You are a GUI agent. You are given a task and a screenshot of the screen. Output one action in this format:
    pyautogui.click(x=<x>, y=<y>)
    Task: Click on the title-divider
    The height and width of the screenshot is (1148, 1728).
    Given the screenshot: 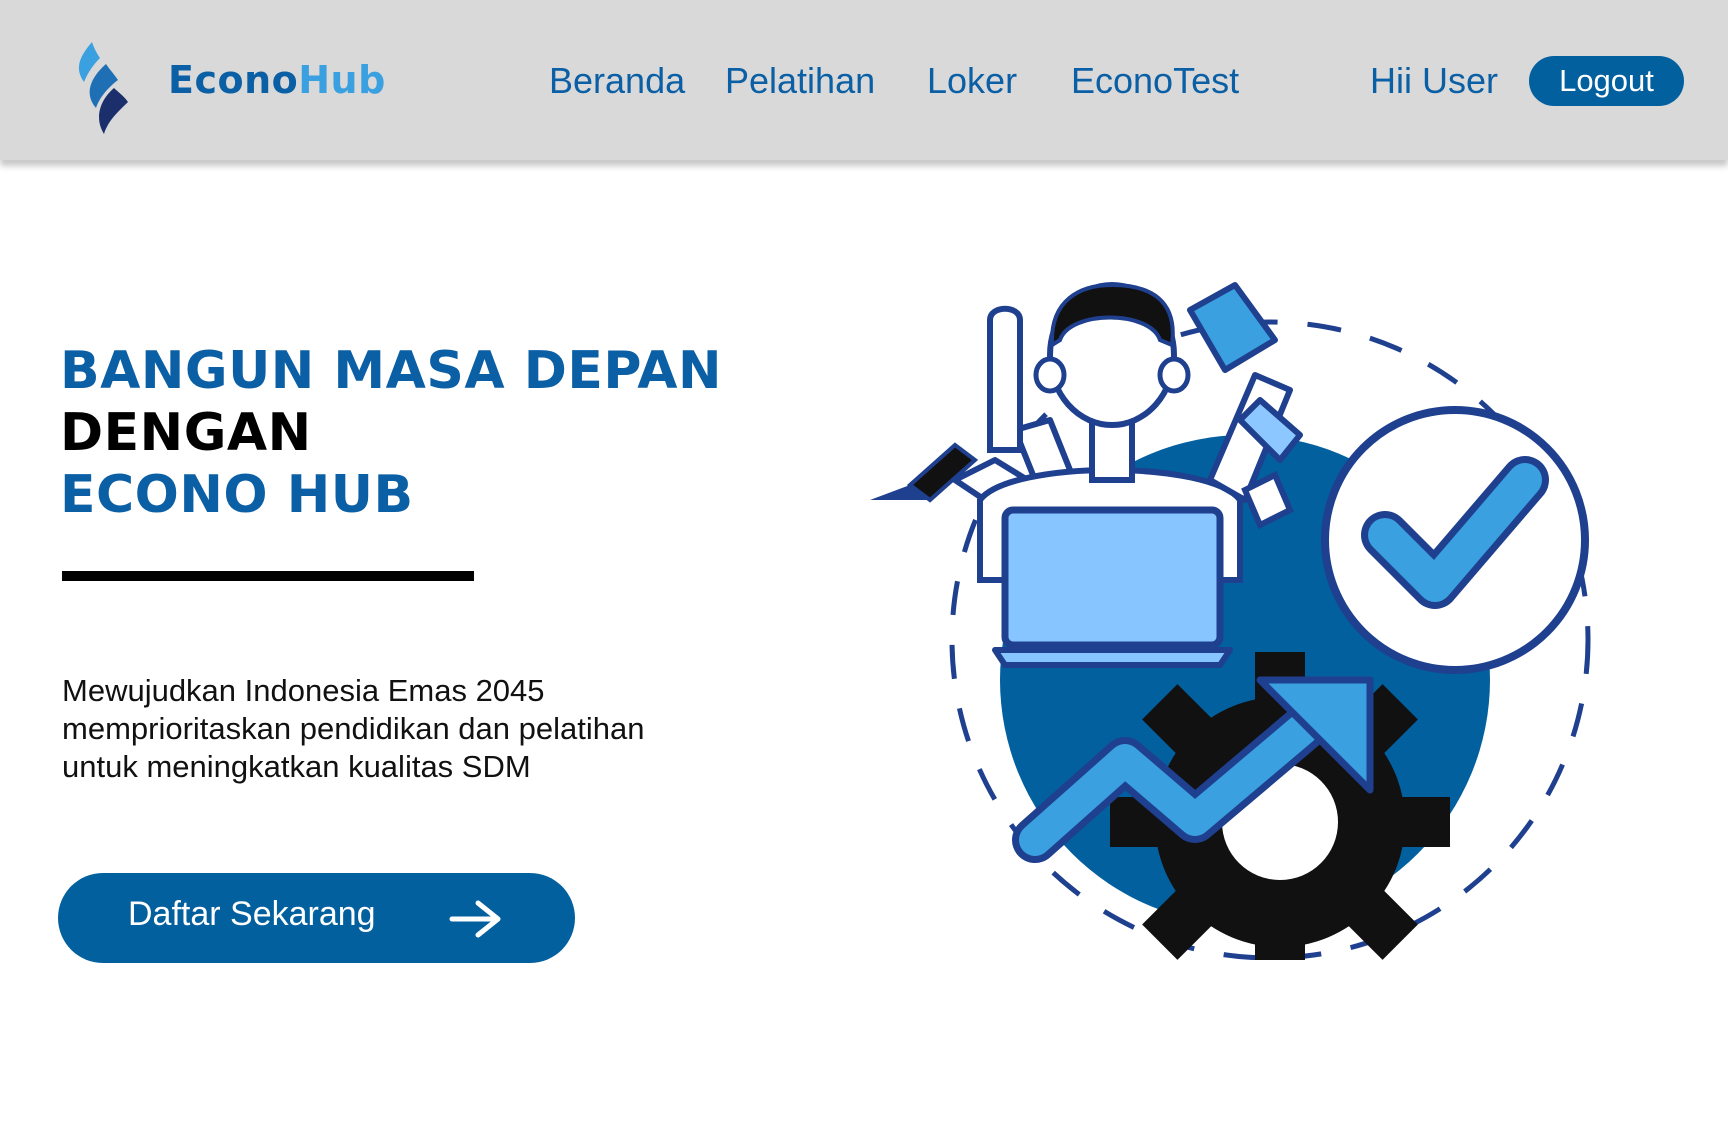 What is the action you would take?
    pyautogui.click(x=268, y=576)
    